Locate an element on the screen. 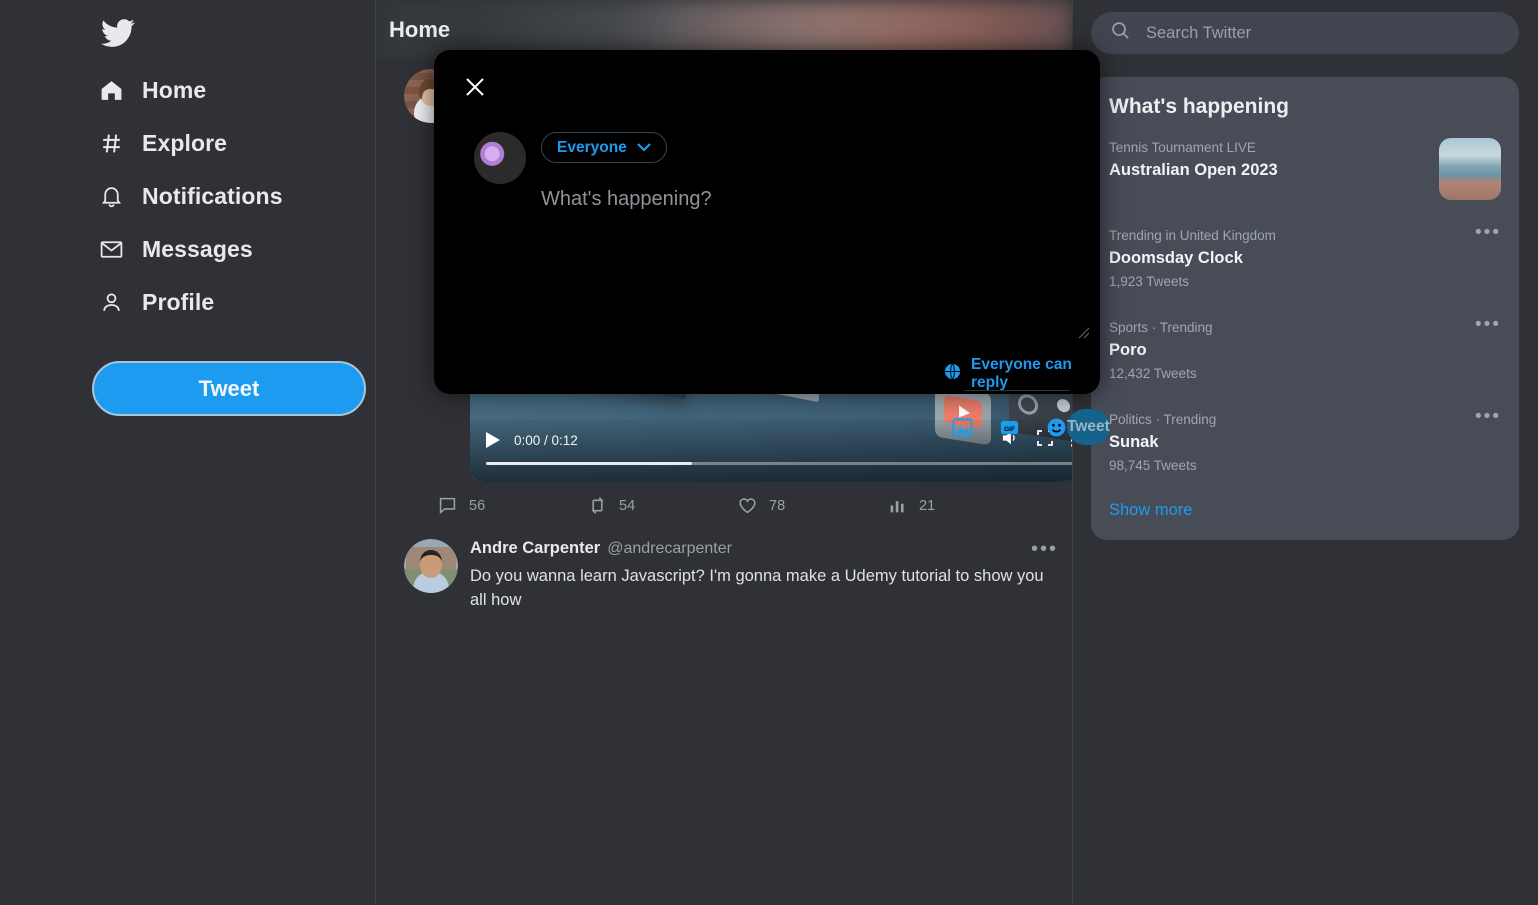 This screenshot has height=905, width=1538. bell-icon is located at coordinates (111, 197).